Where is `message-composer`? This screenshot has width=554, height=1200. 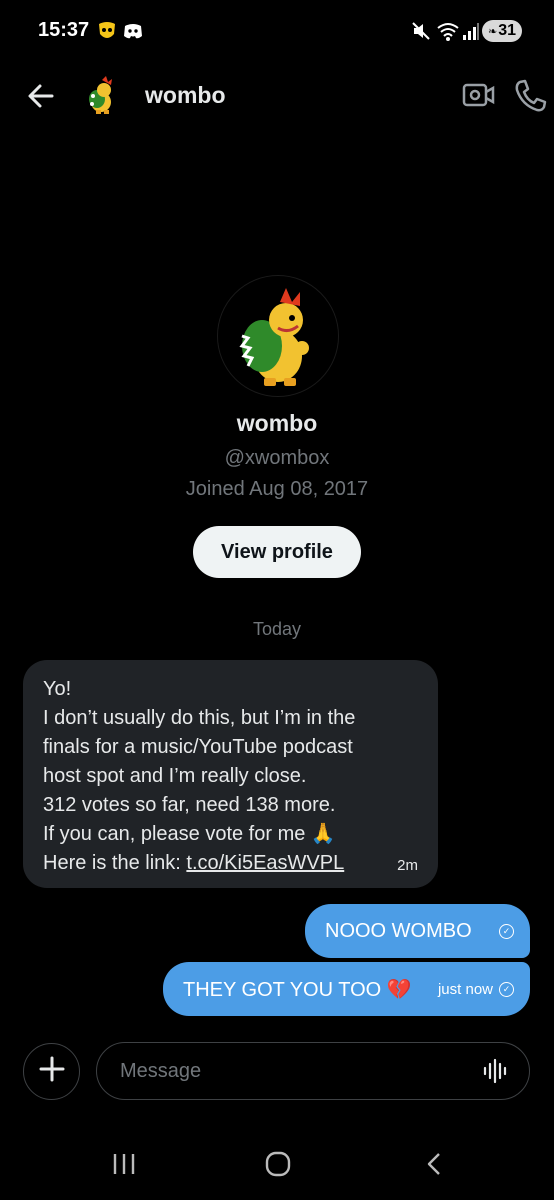
message-composer is located at coordinates (313, 1071).